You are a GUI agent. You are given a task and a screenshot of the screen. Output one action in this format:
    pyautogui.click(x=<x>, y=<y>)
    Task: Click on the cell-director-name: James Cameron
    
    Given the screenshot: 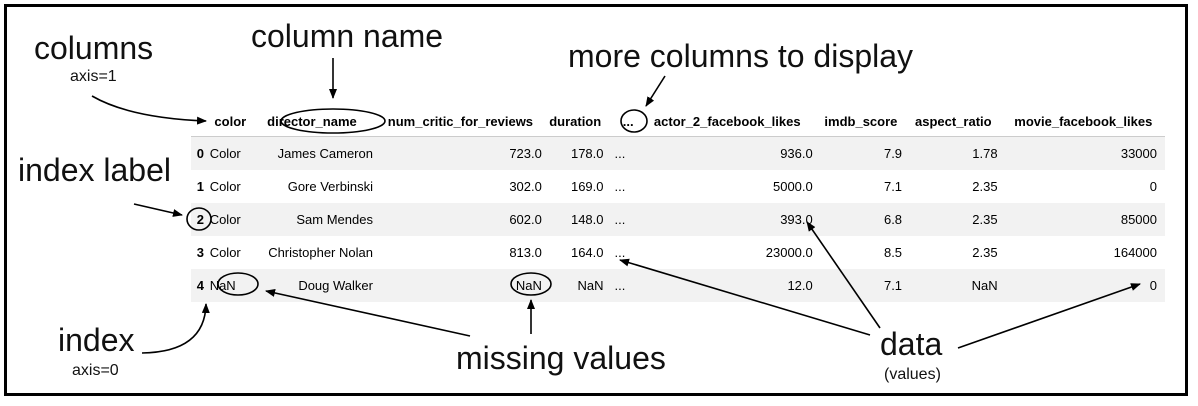 What is the action you would take?
    pyautogui.click(x=325, y=153)
    